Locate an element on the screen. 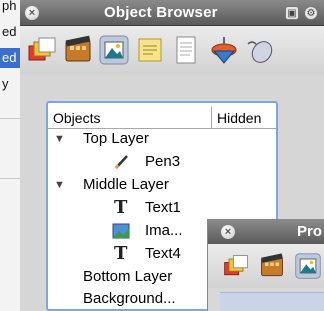  tree-row-label: Top Layer is located at coordinates (116, 138).